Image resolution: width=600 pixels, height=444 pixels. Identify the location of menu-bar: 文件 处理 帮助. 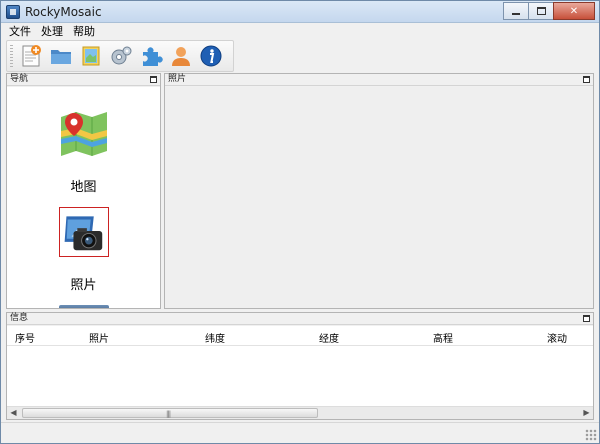
(300, 31).